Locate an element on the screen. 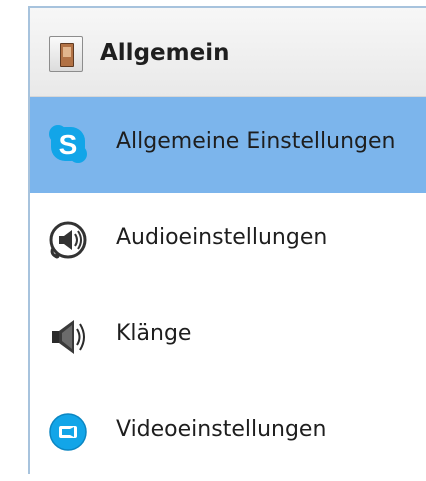 Image resolution: width=426 pixels, height=481 pixels. menu-item-label: Videoeinstellungen is located at coordinates (221, 429).